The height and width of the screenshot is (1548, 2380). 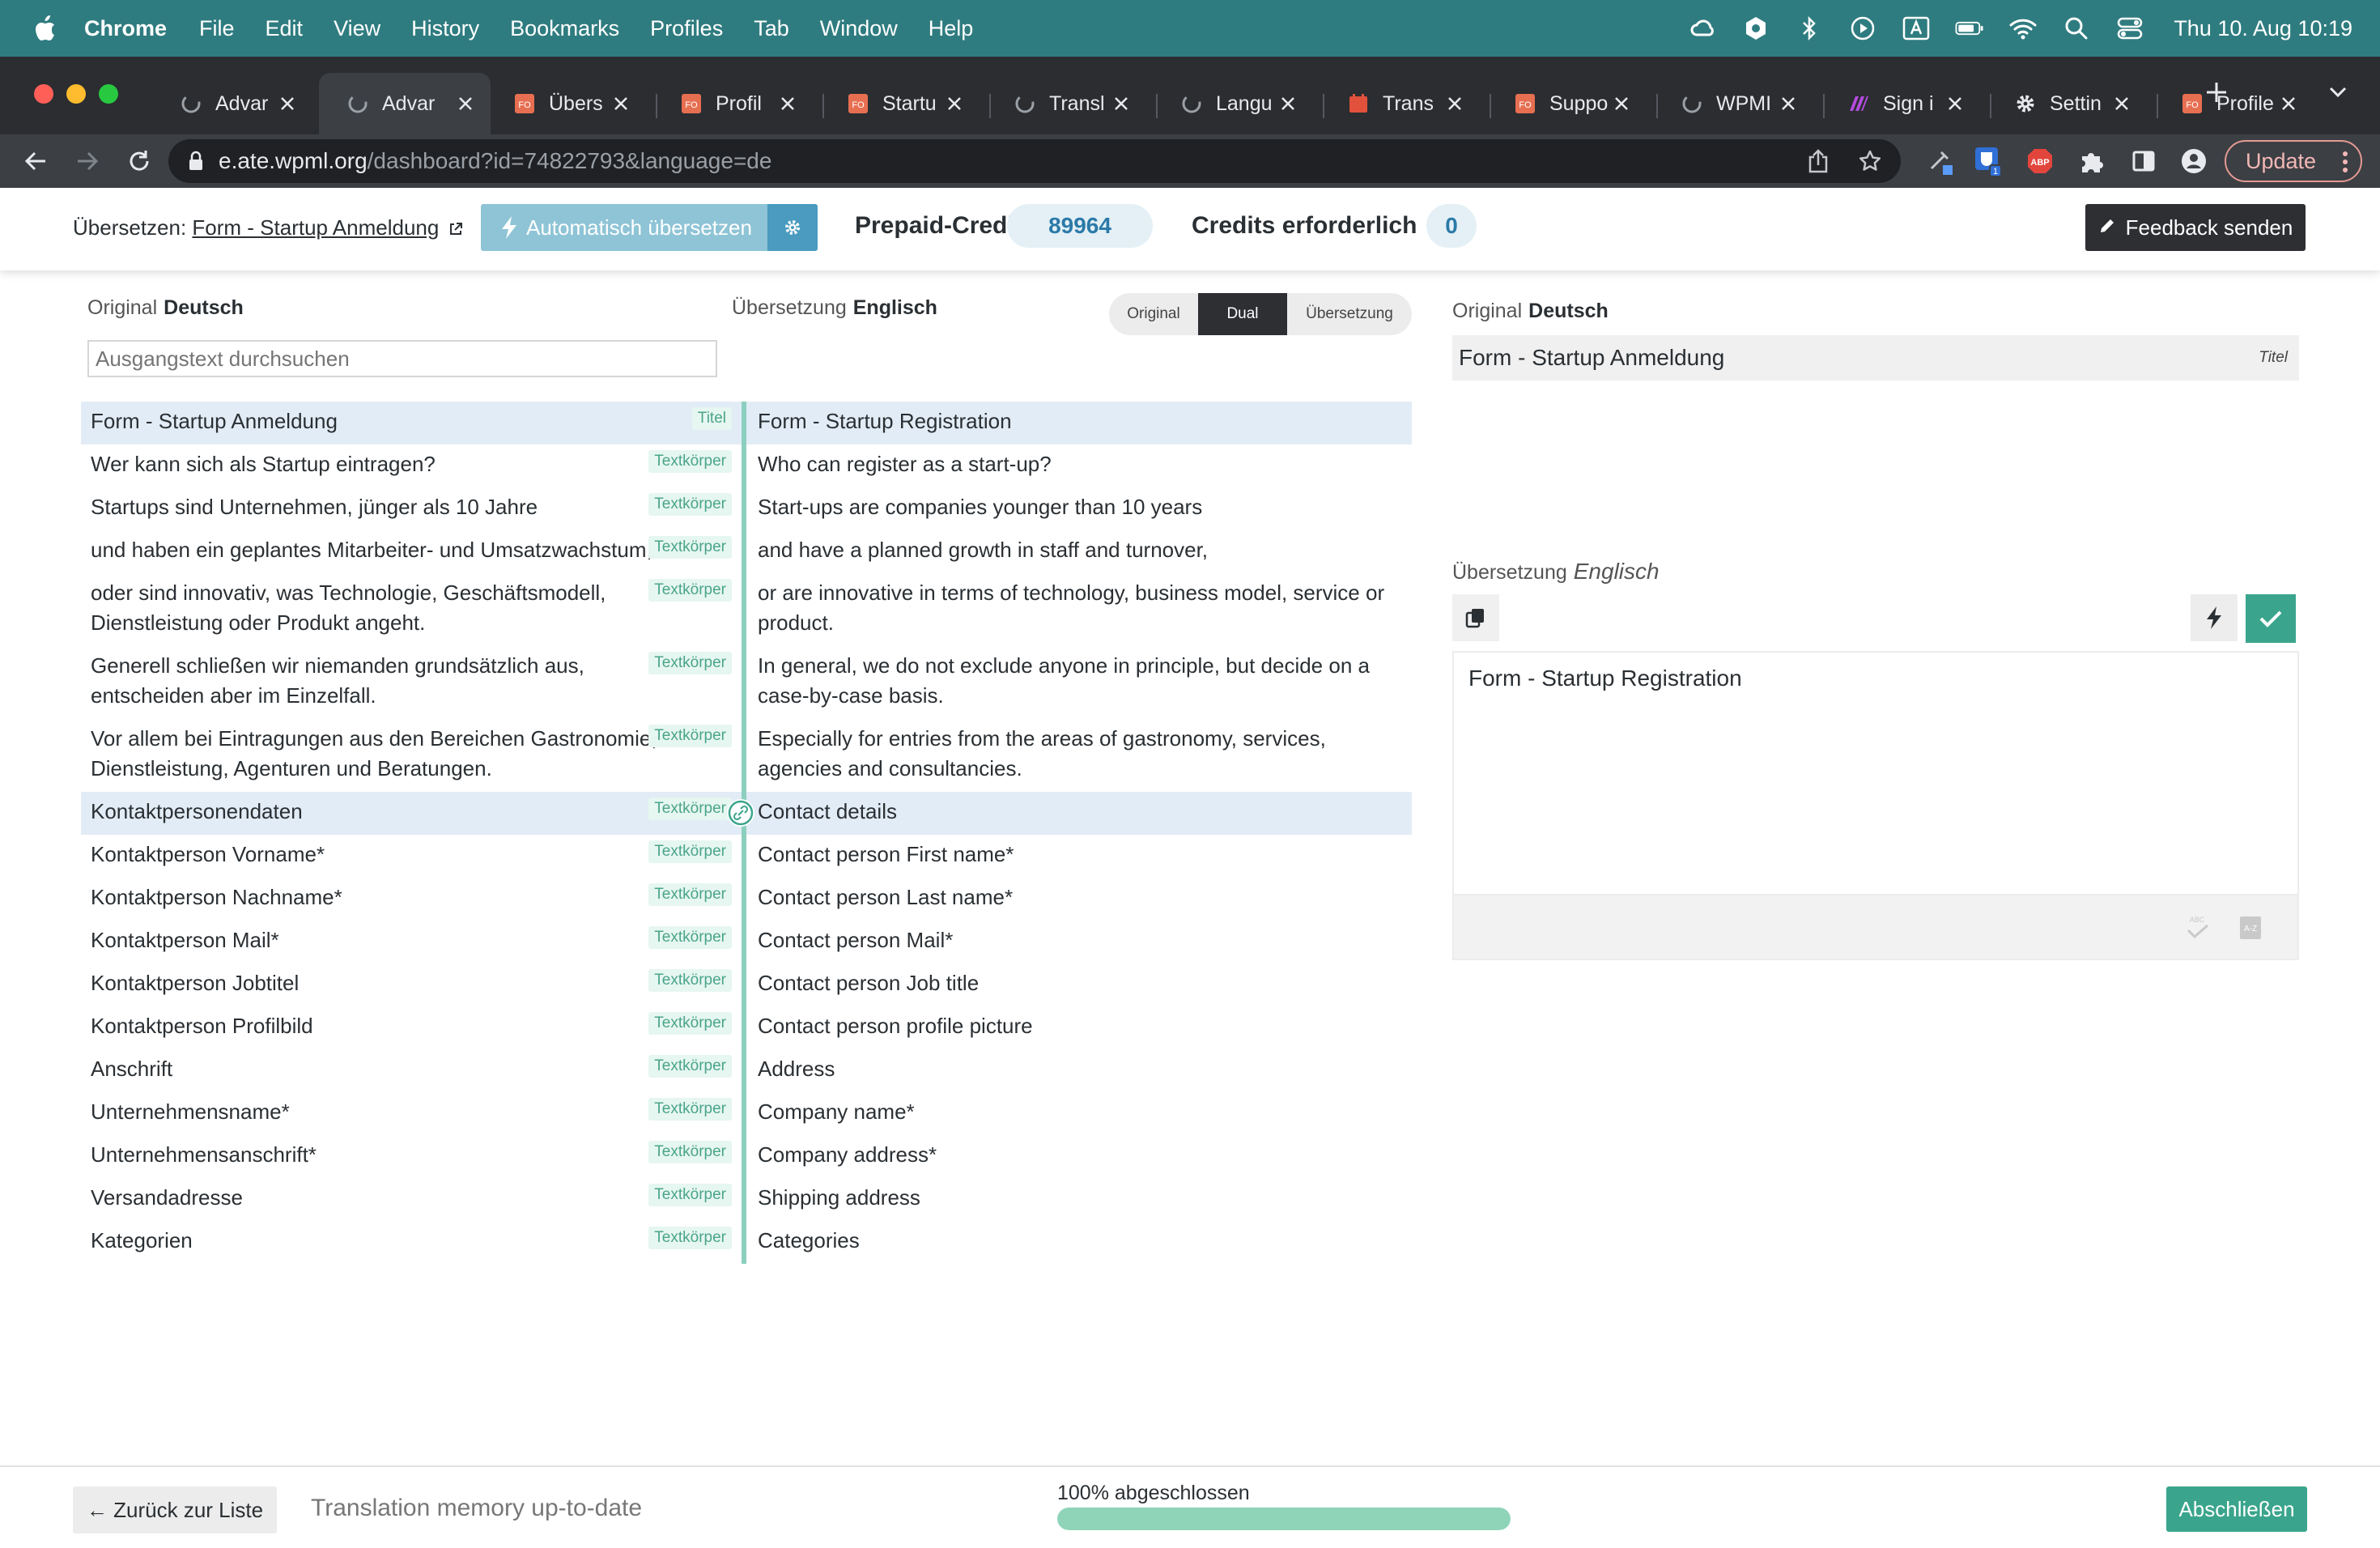 What do you see at coordinates (2129, 29) in the screenshot?
I see `control-center-icon` at bounding box center [2129, 29].